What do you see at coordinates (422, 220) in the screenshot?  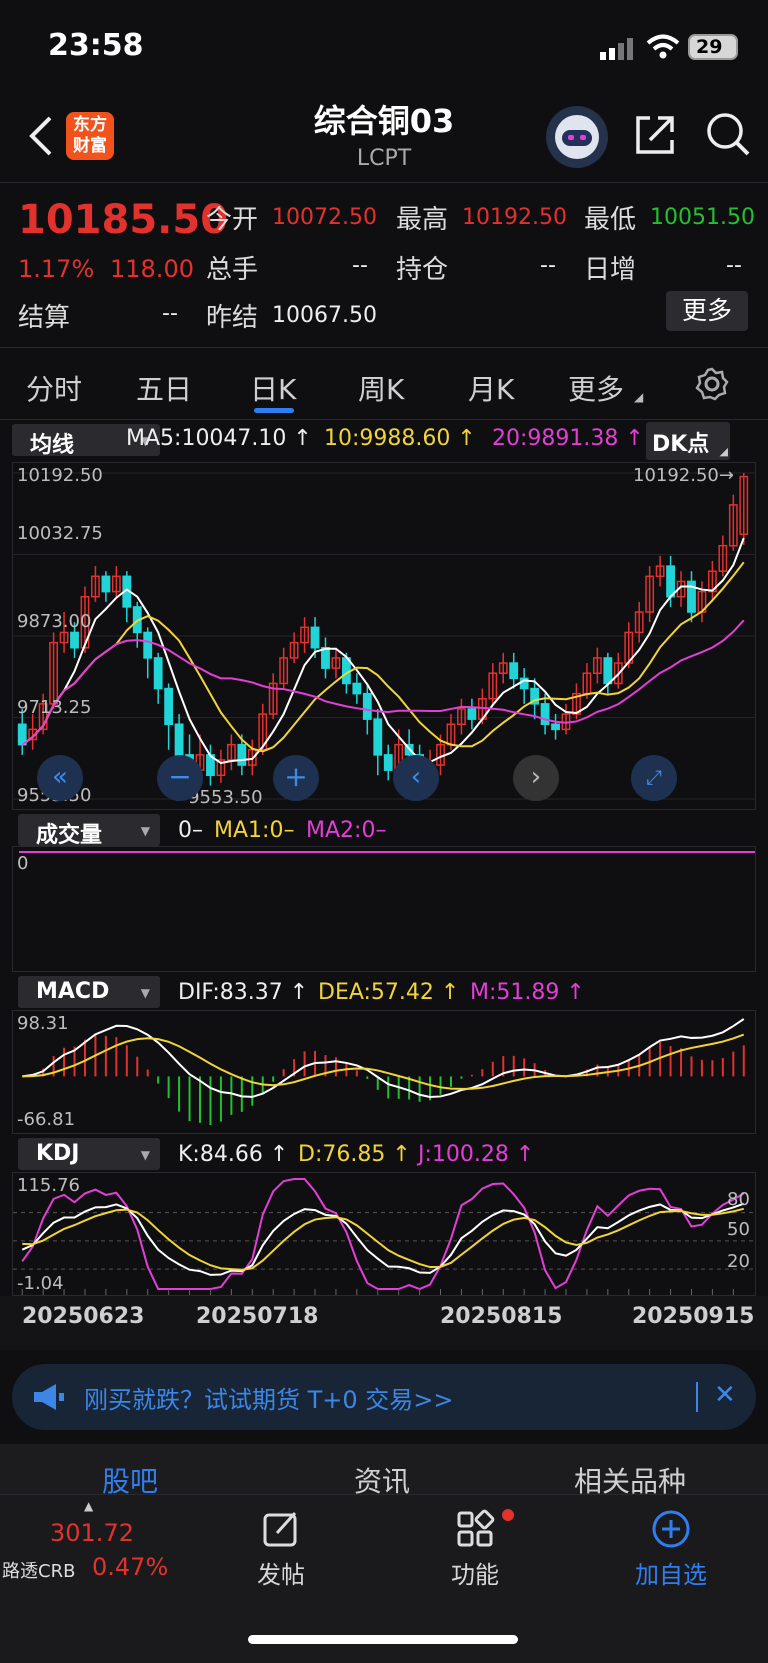 I see `high-label: 最高` at bounding box center [422, 220].